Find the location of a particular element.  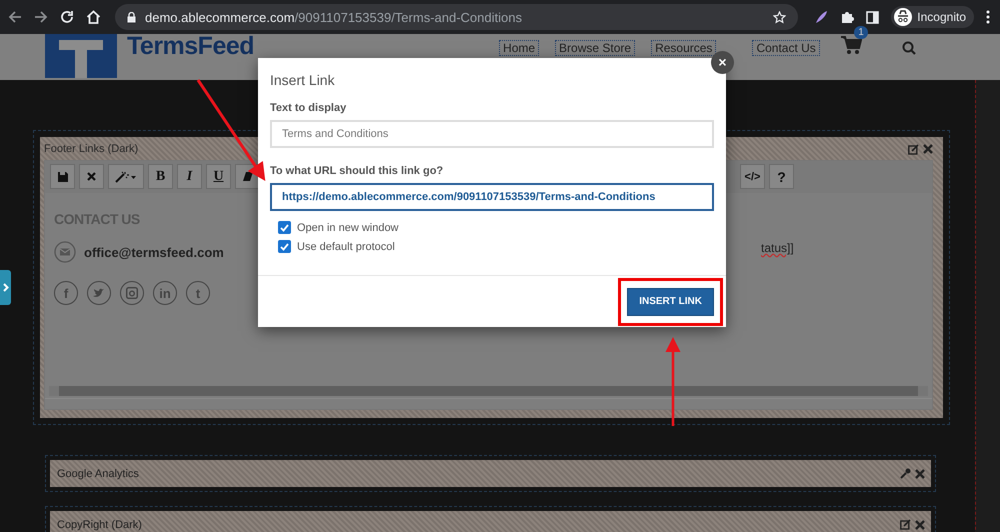

puzzle-icon is located at coordinates (847, 17).